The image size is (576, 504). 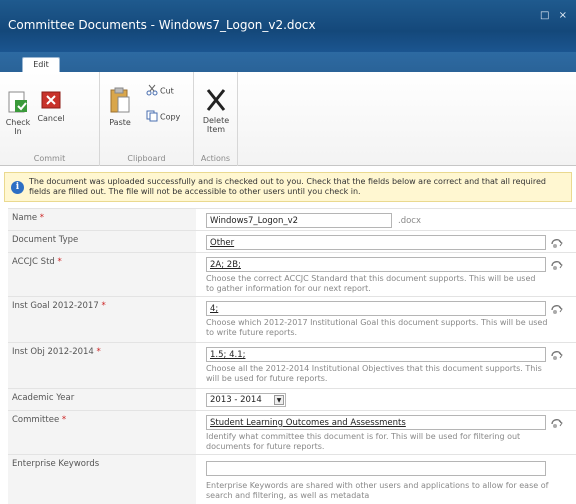 I want to click on copy-icon, so click(x=152, y=117).